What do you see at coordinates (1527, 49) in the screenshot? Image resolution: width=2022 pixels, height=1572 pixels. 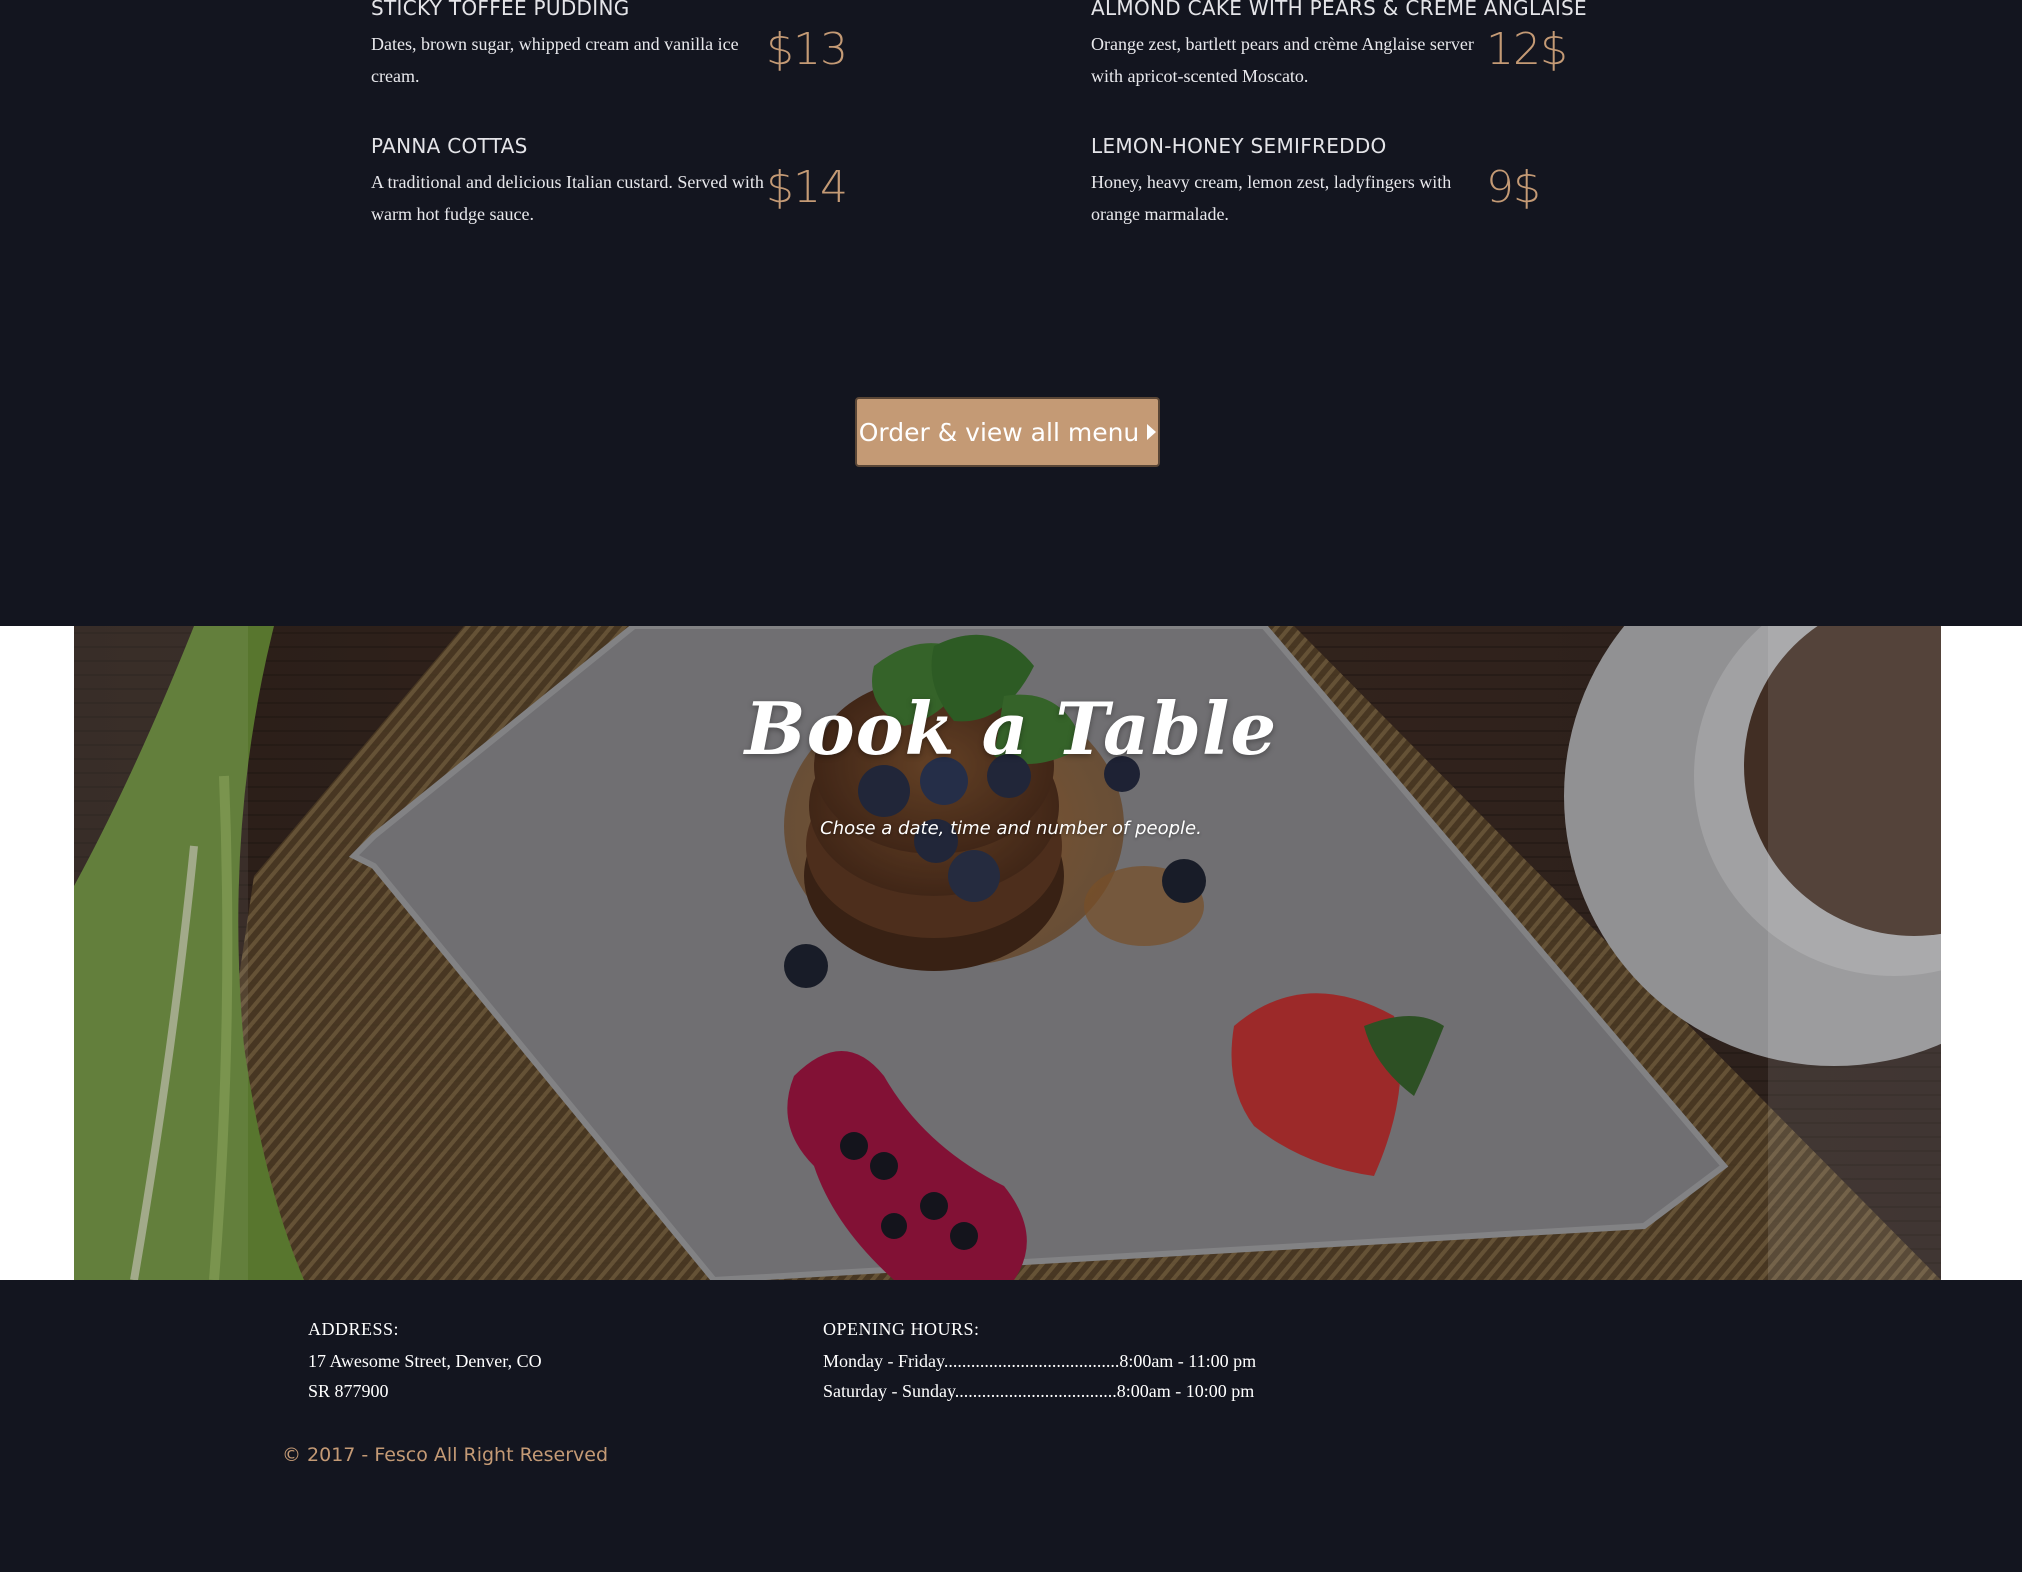 I see `menu-item-price: 12$` at bounding box center [1527, 49].